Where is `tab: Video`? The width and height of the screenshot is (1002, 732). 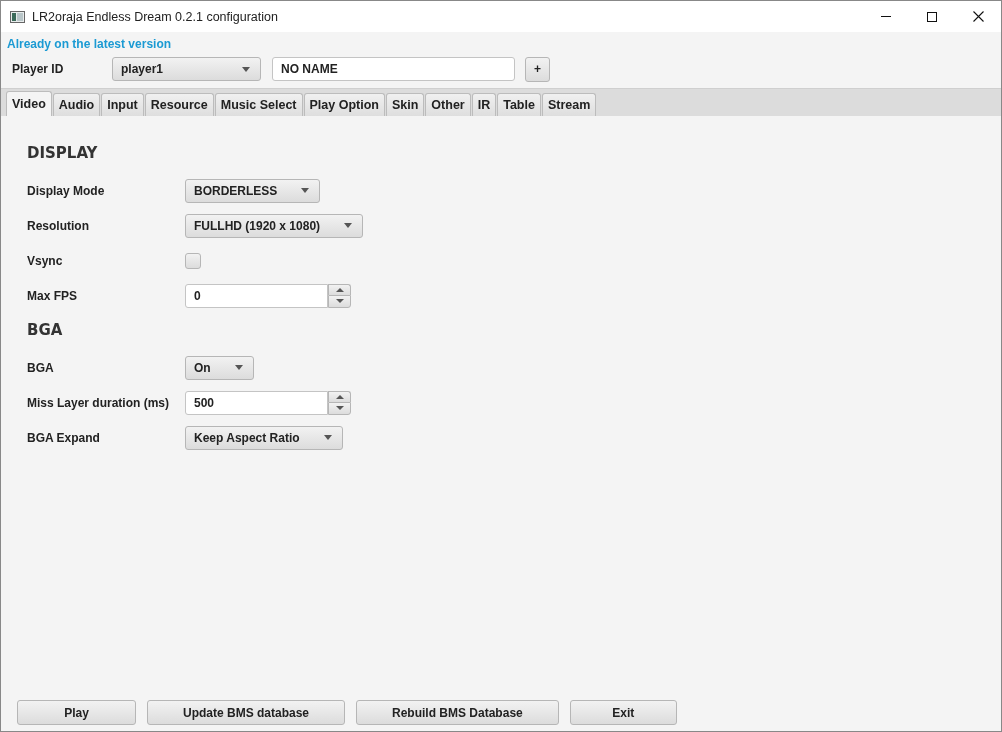
tab: Video is located at coordinates (29, 103).